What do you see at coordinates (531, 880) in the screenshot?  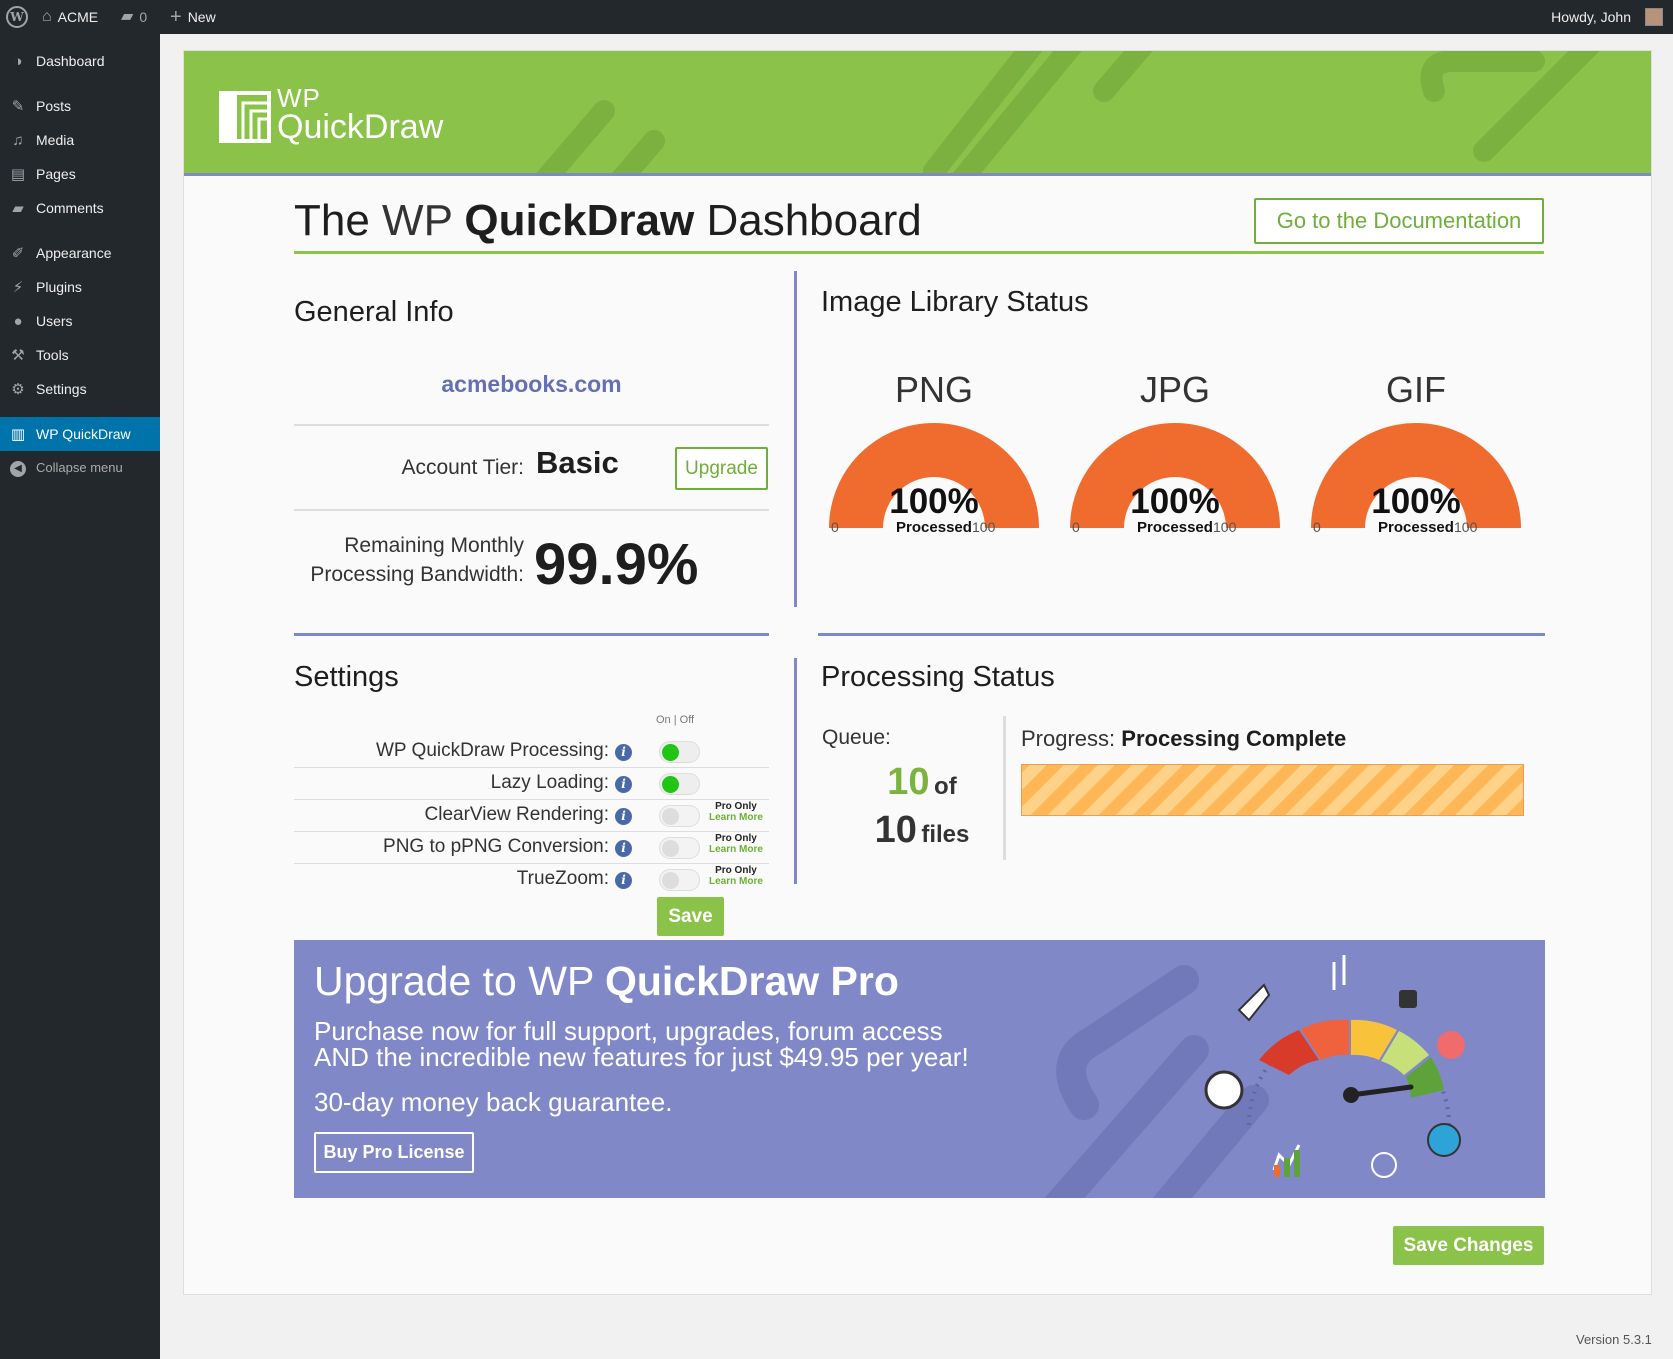 I see `setting-row-truezoom: TrueZoom: i Pro Only Learn More` at bounding box center [531, 880].